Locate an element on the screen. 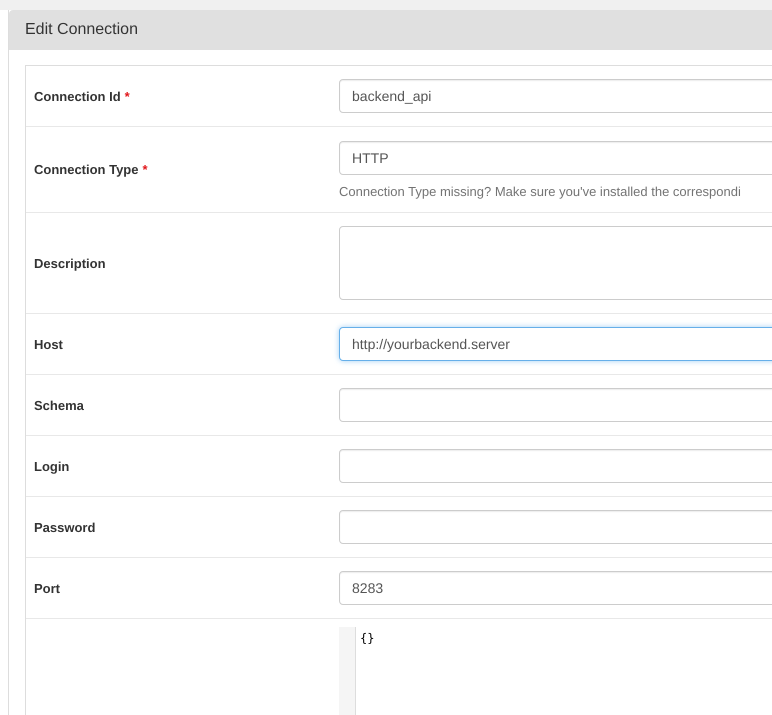  field-label: Port is located at coordinates (47, 588).